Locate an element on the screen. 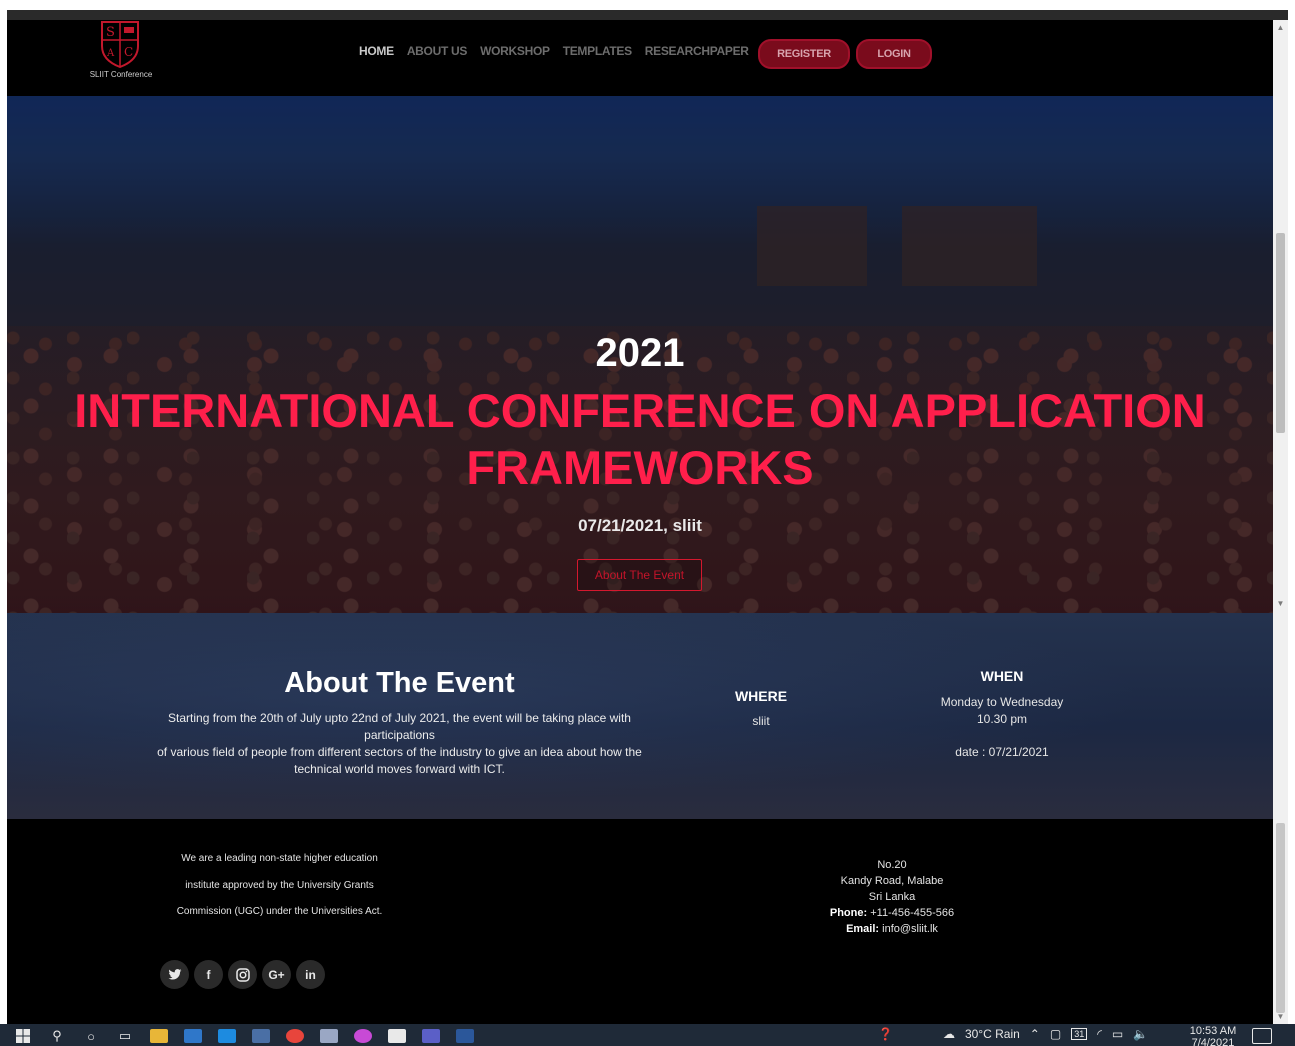 The image size is (1295, 1046). login-button: LOGIN is located at coordinates (894, 54).